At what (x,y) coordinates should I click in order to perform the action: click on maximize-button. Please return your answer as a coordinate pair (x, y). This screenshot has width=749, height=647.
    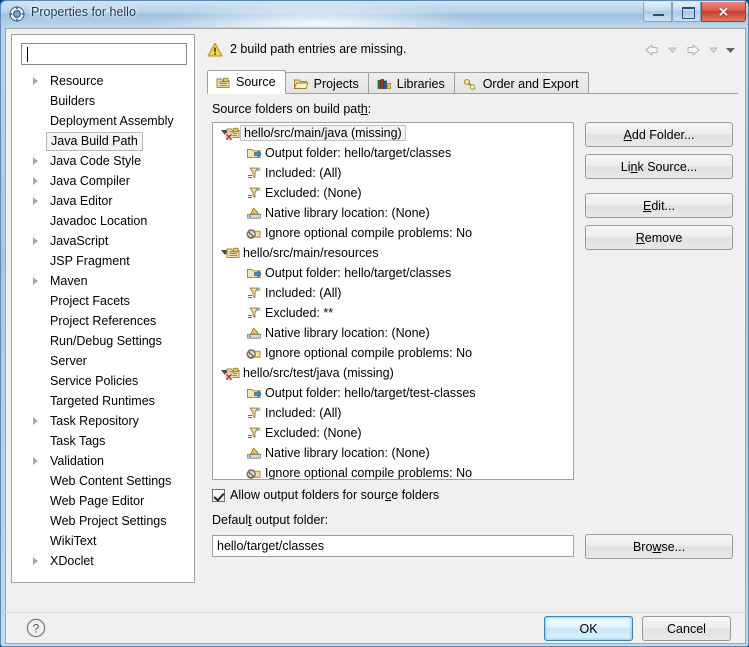
    Looking at the image, I should click on (686, 12).